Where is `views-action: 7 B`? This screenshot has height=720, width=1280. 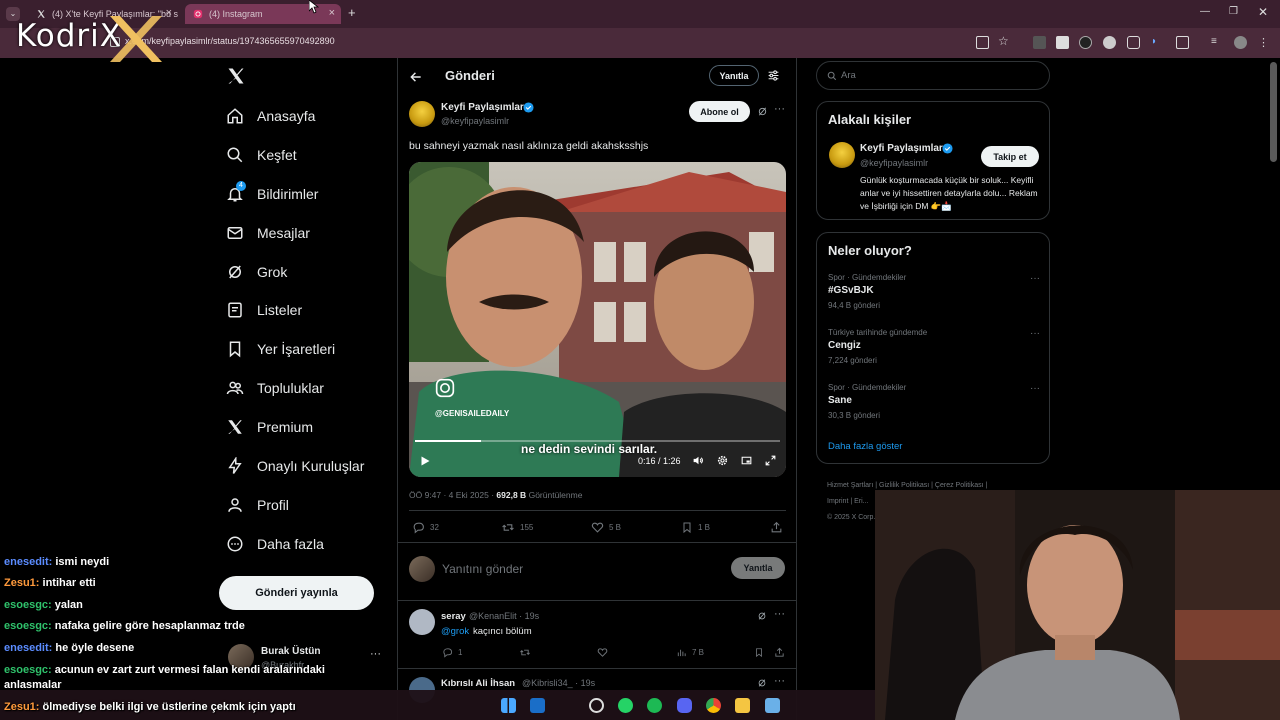 views-action: 7 B is located at coordinates (690, 652).